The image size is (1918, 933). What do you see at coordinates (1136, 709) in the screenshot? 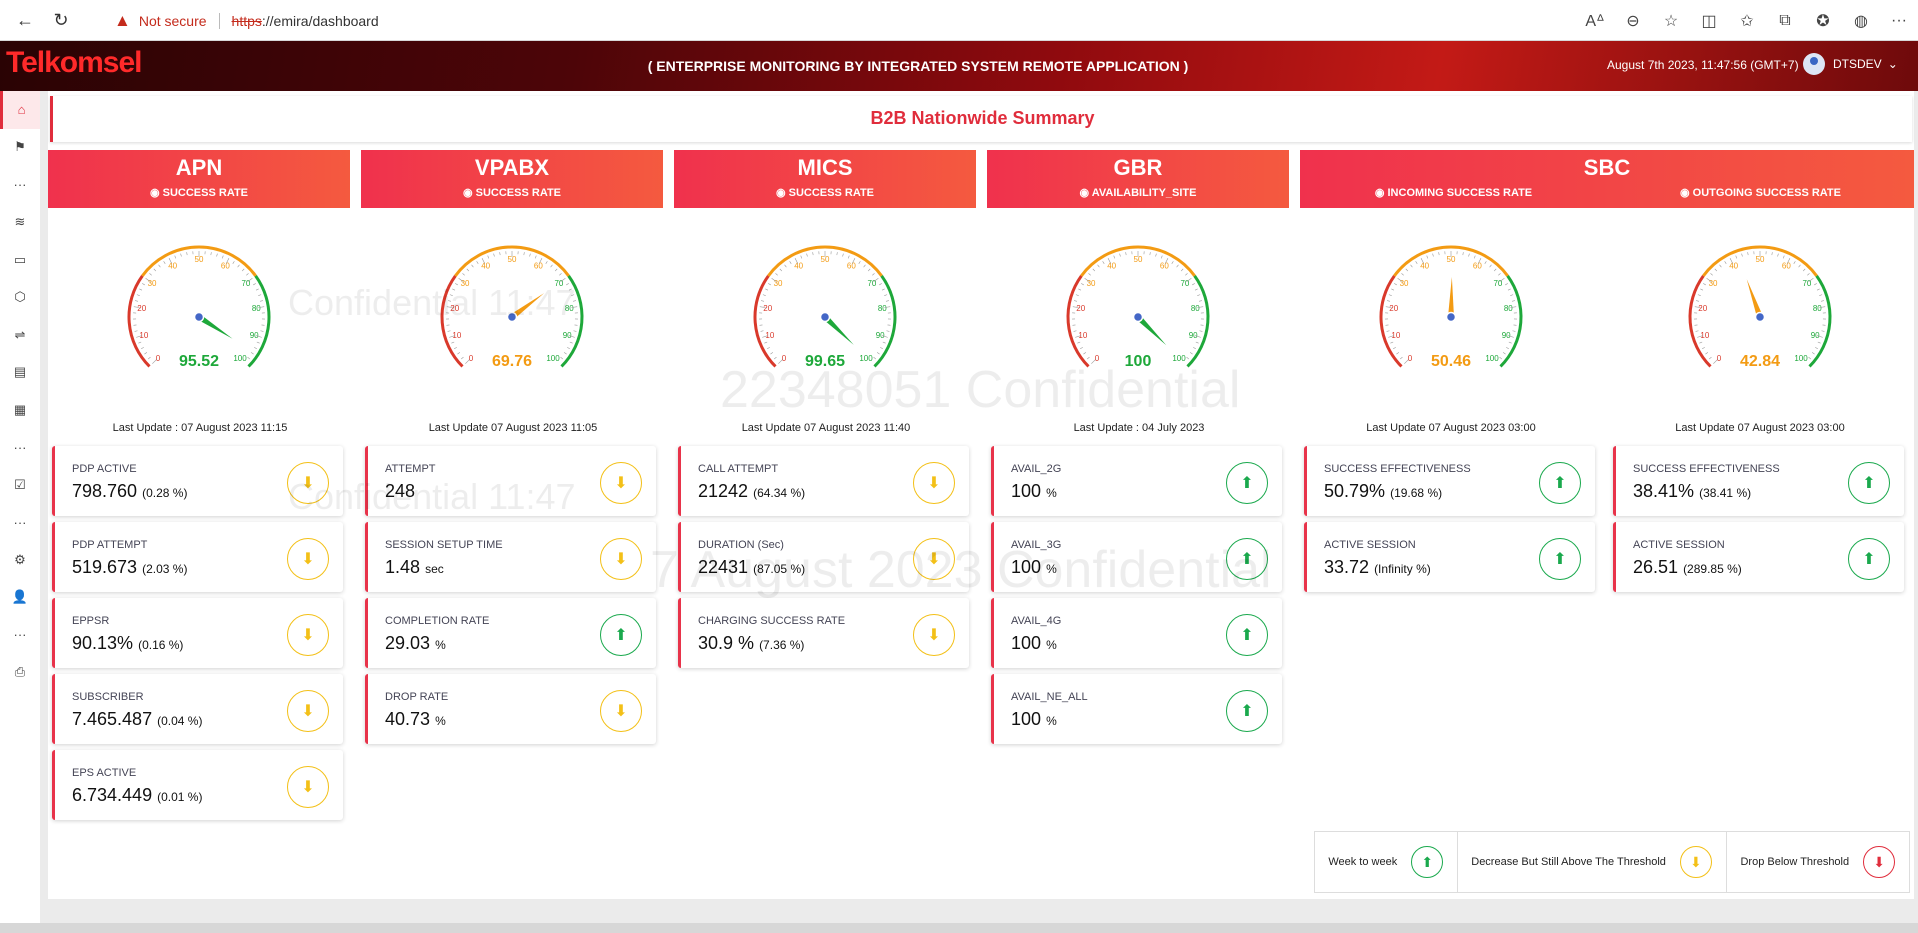
I see `metric-card: AVAIL_NE_ALL 100 % ⬆` at bounding box center [1136, 709].